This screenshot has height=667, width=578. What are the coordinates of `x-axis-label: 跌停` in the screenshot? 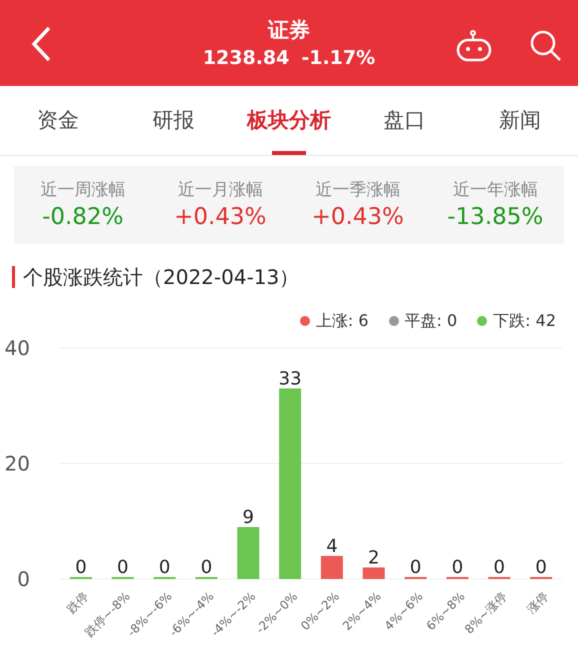 It's located at (78, 602).